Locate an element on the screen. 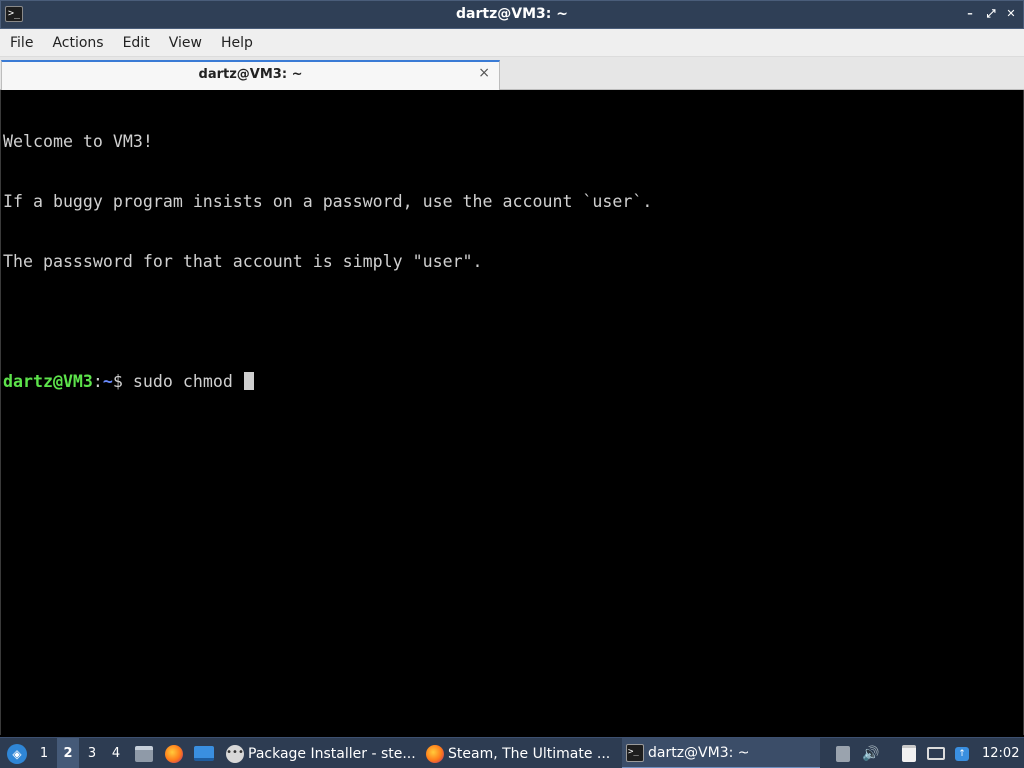 Image resolution: width=1024 pixels, height=768 pixels. menu-help: Help is located at coordinates (237, 43).